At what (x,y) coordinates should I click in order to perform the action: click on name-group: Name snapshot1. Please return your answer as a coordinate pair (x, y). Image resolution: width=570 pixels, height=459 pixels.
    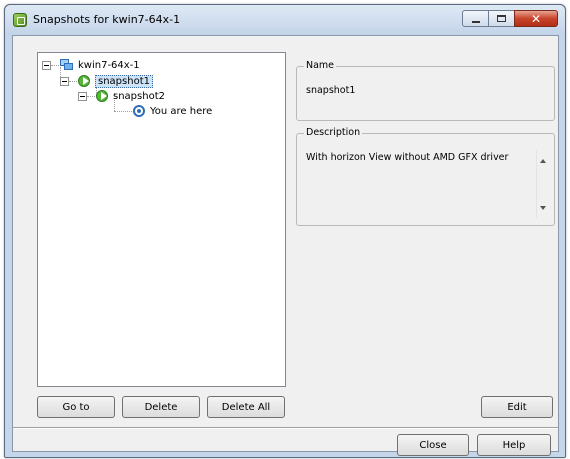
    Looking at the image, I should click on (425, 90).